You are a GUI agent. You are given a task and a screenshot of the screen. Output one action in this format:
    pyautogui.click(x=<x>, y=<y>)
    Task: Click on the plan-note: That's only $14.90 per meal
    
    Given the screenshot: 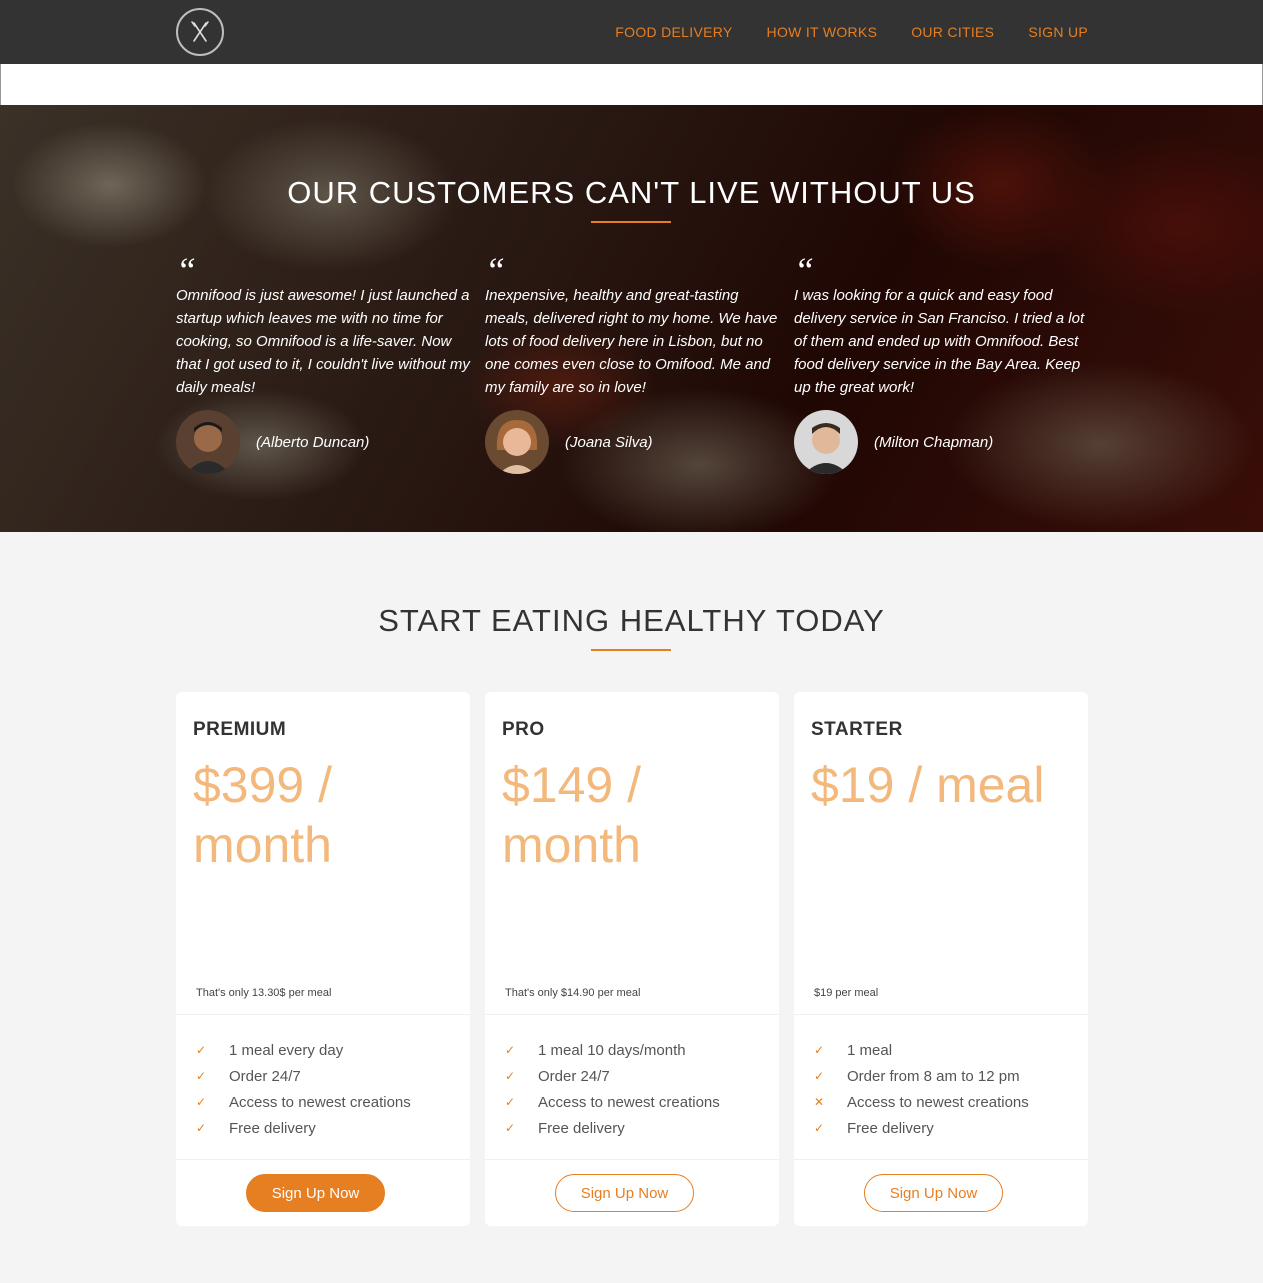 What is the action you would take?
    pyautogui.click(x=573, y=993)
    